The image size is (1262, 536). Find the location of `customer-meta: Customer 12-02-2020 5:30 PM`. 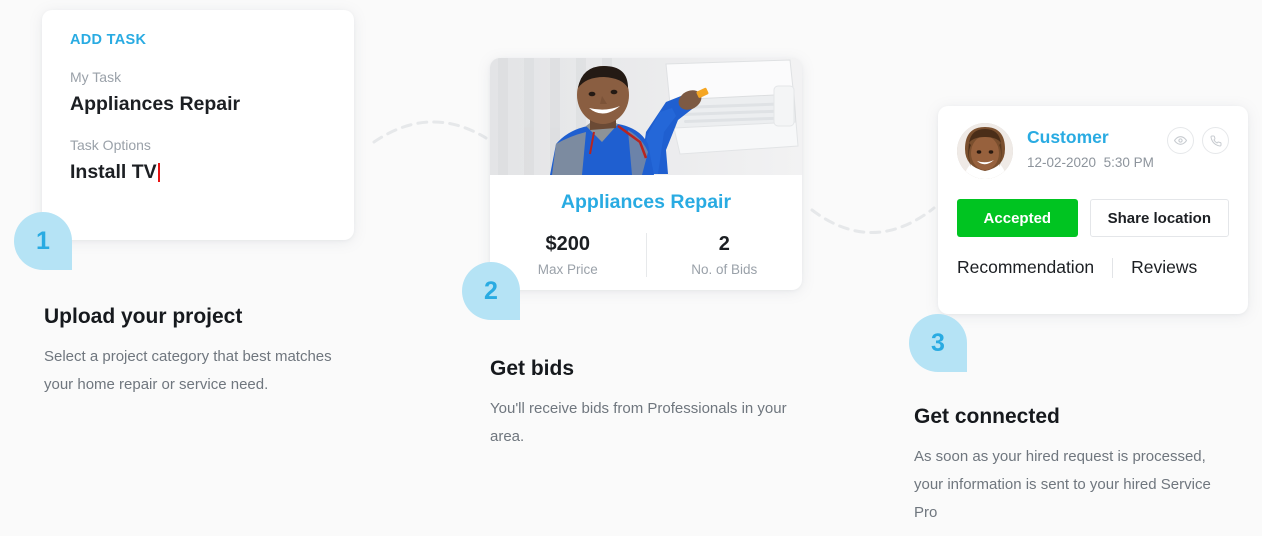

customer-meta: Customer 12-02-2020 5:30 PM is located at coordinates (1097, 146).